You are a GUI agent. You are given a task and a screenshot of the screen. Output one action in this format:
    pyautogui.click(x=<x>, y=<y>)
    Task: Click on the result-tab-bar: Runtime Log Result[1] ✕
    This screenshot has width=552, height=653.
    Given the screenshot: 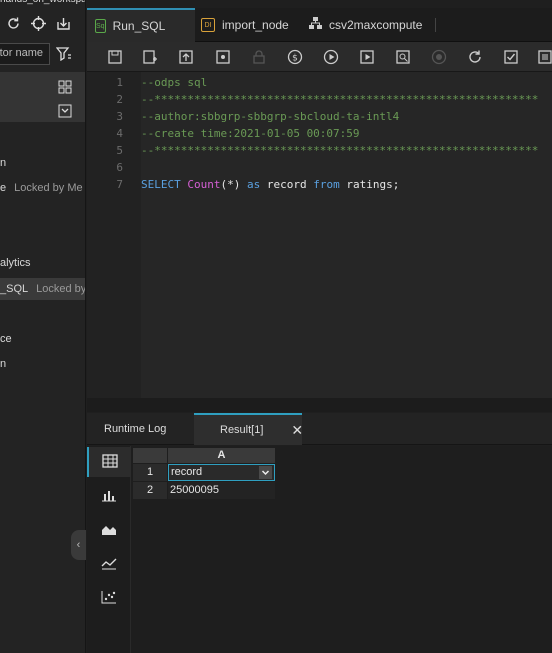 What is the action you would take?
    pyautogui.click(x=319, y=429)
    